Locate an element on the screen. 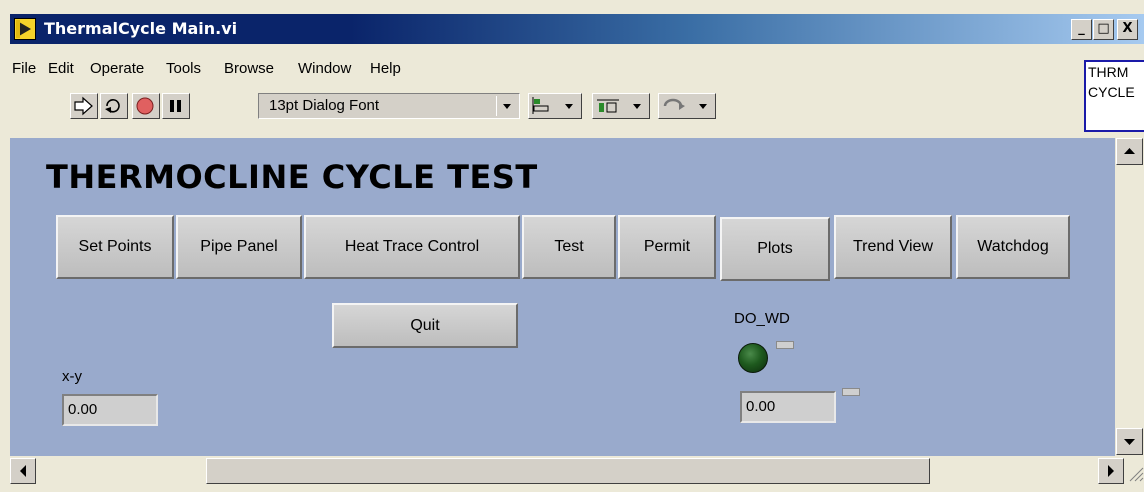 The width and height of the screenshot is (1144, 492). toolbar: 13pt Dialog Font is located at coordinates (545, 106).